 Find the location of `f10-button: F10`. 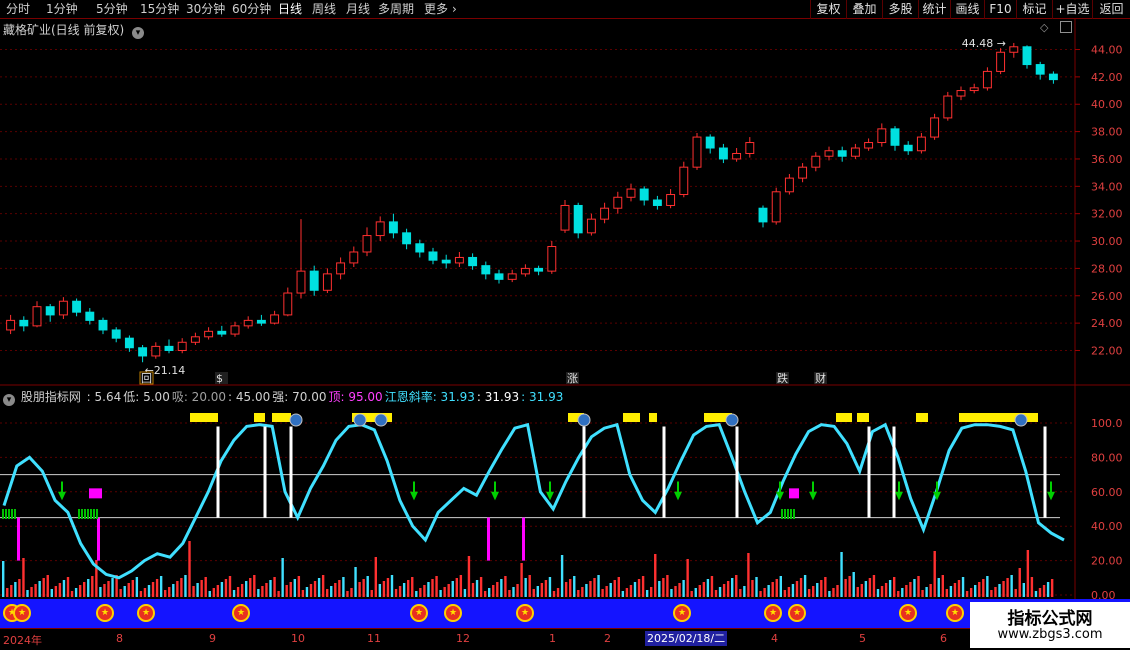

f10-button: F10 is located at coordinates (1000, 9).